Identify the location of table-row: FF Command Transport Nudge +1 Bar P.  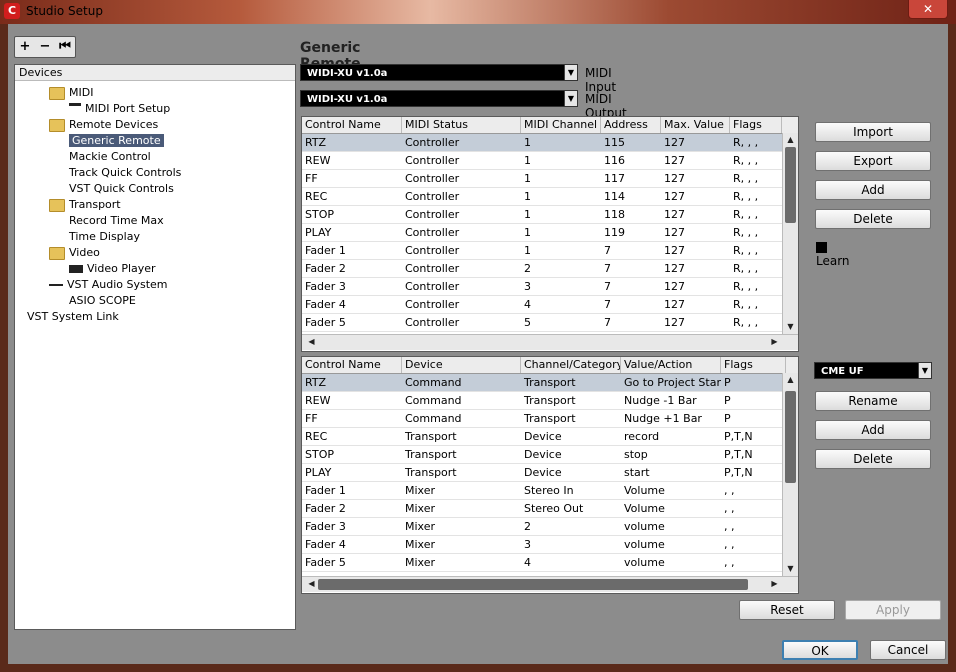
(550, 419).